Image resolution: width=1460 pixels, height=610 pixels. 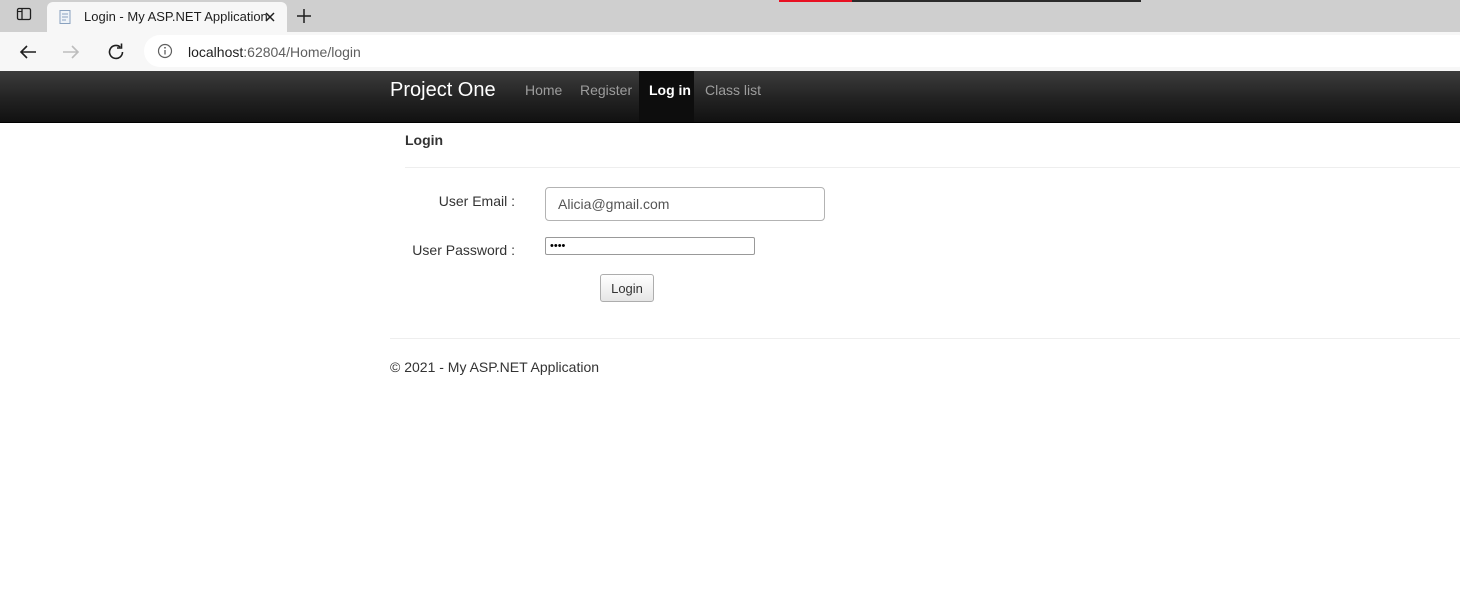 What do you see at coordinates (28, 52) in the screenshot?
I see `back-arrow-icon` at bounding box center [28, 52].